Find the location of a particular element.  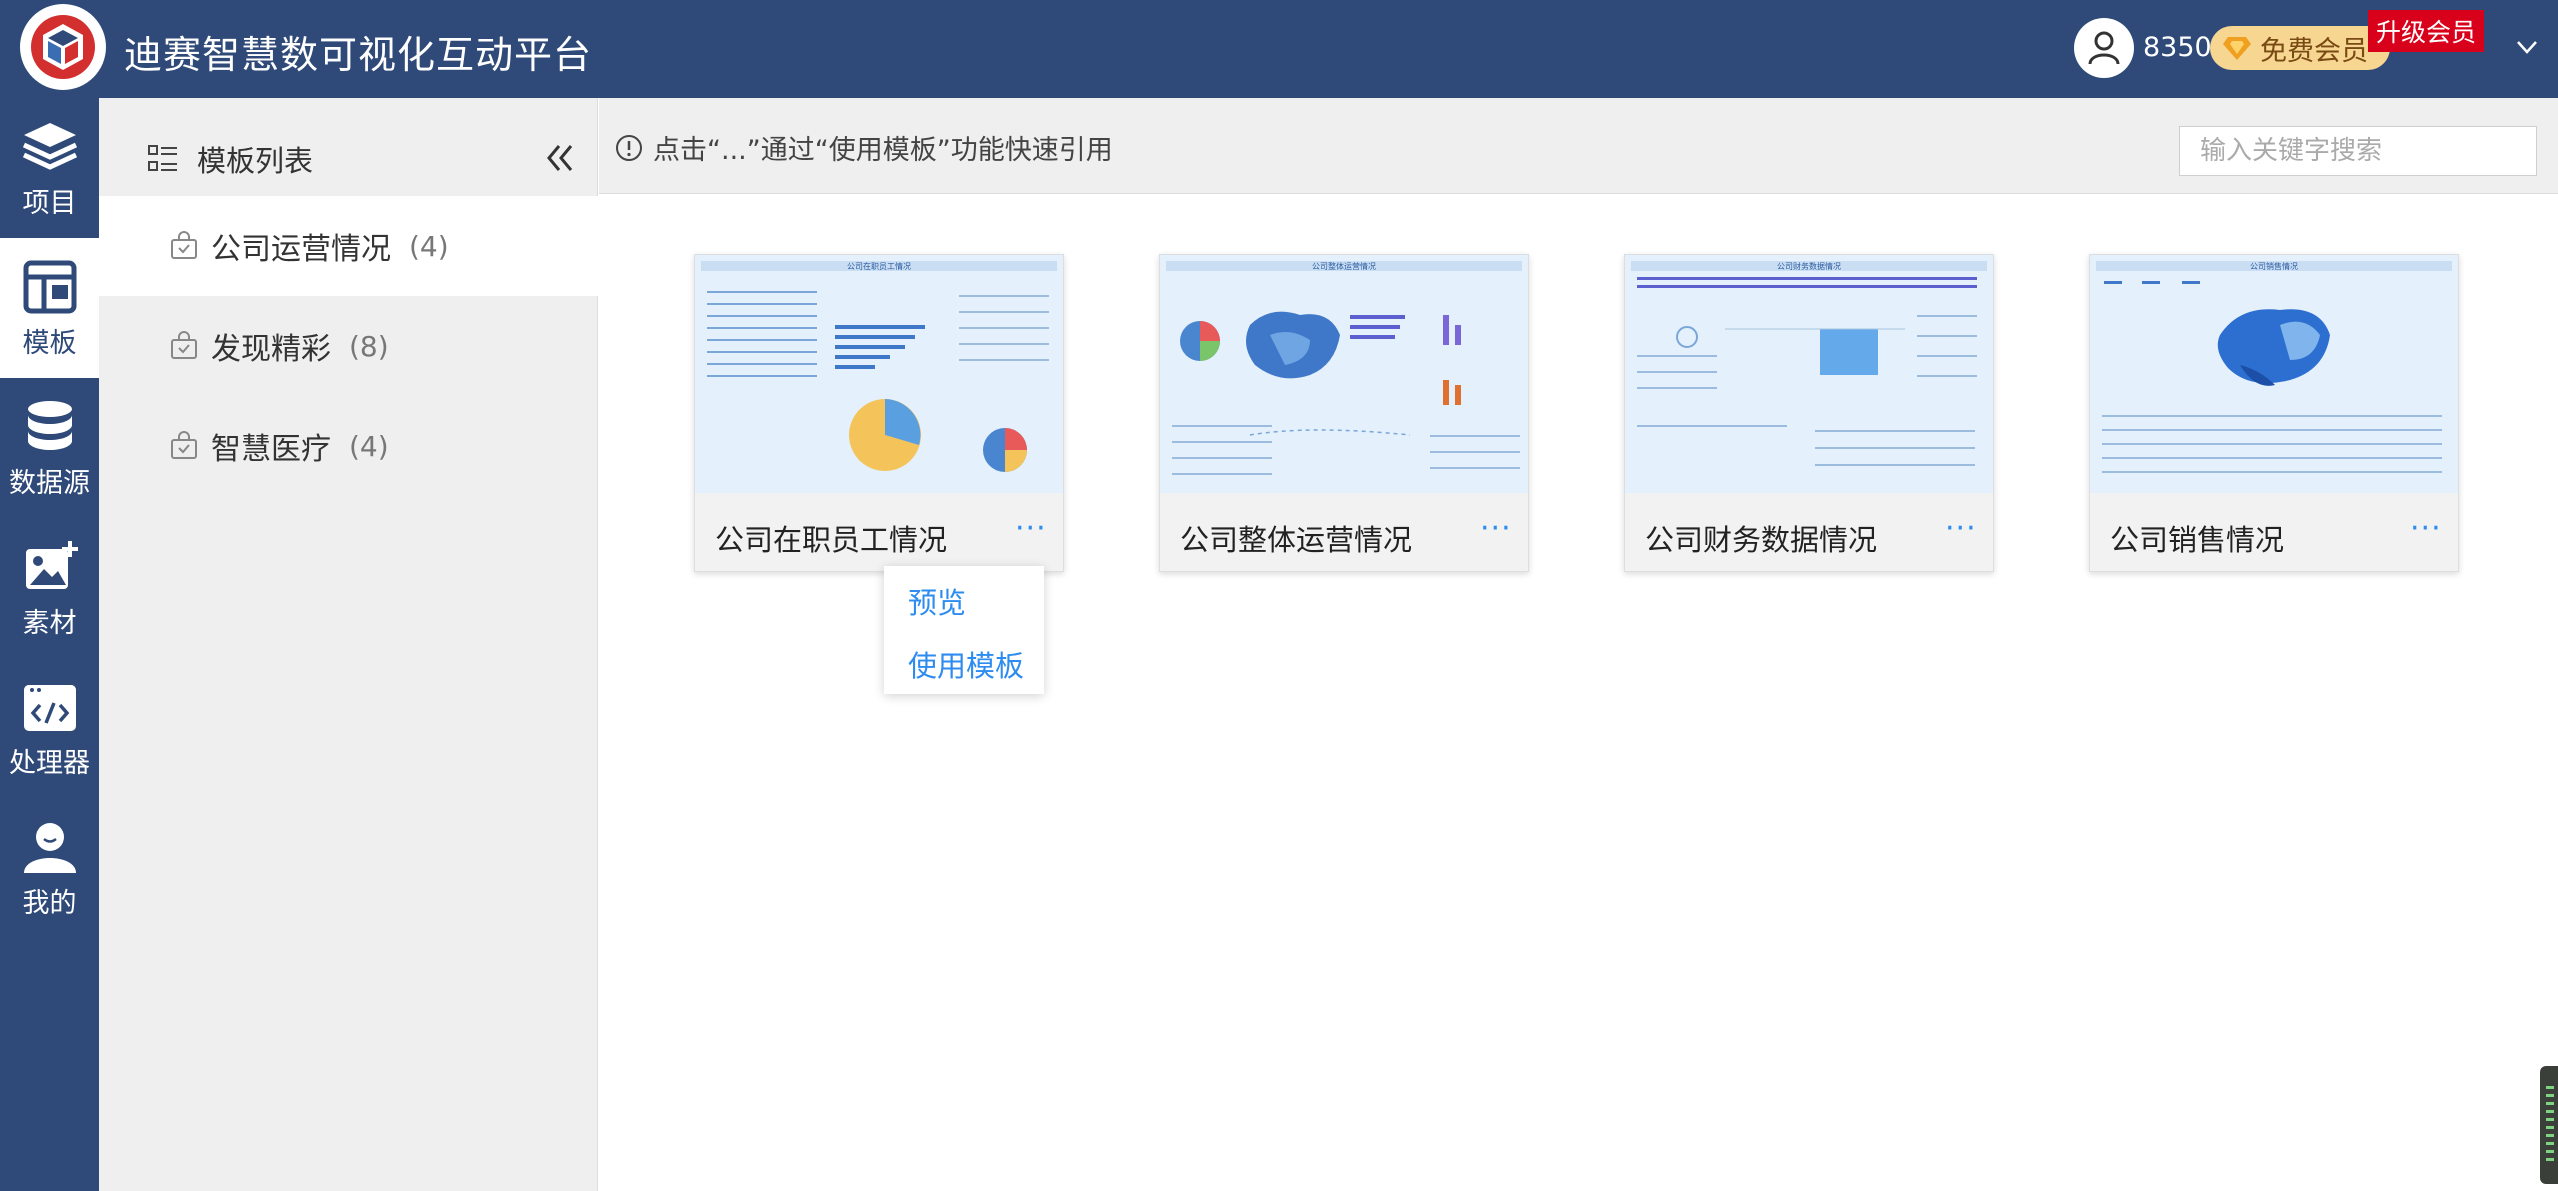

template-thumbnail: 公司在职员工情况 is located at coordinates (879, 374).